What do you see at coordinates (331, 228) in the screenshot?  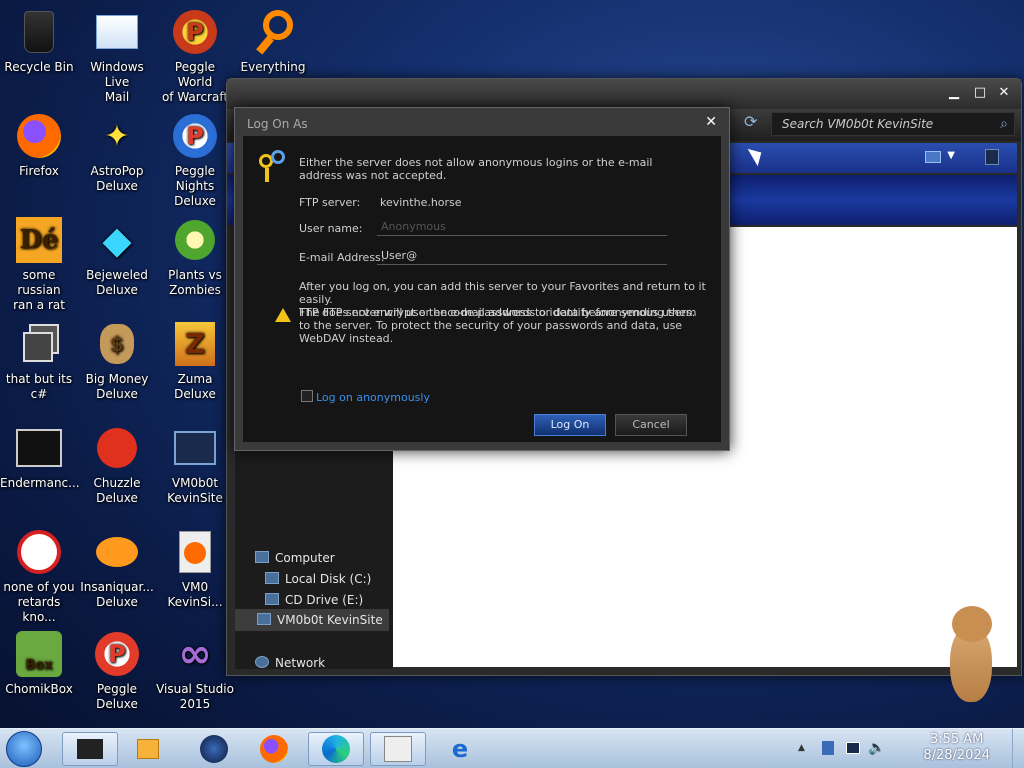 I see `user-name-label: User name:` at bounding box center [331, 228].